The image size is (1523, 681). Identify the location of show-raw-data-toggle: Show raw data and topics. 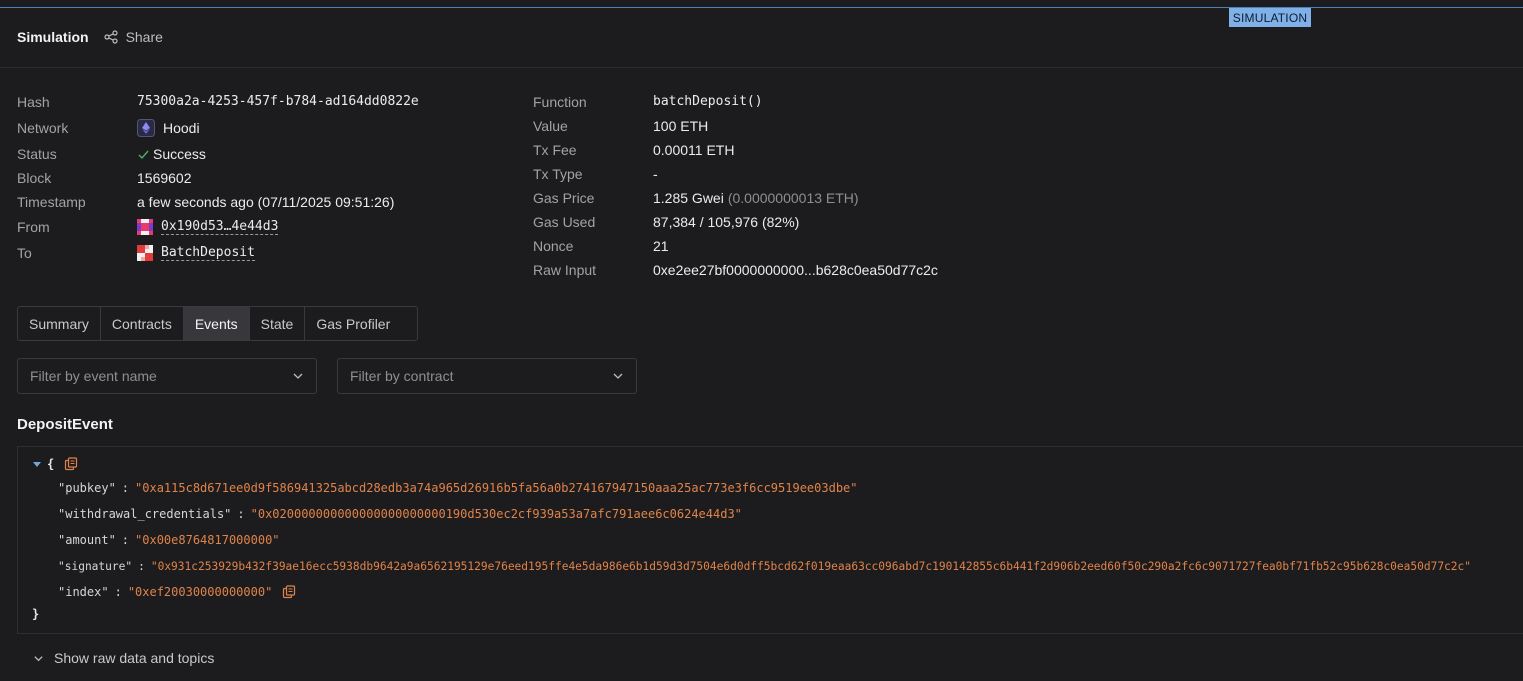
(123, 658).